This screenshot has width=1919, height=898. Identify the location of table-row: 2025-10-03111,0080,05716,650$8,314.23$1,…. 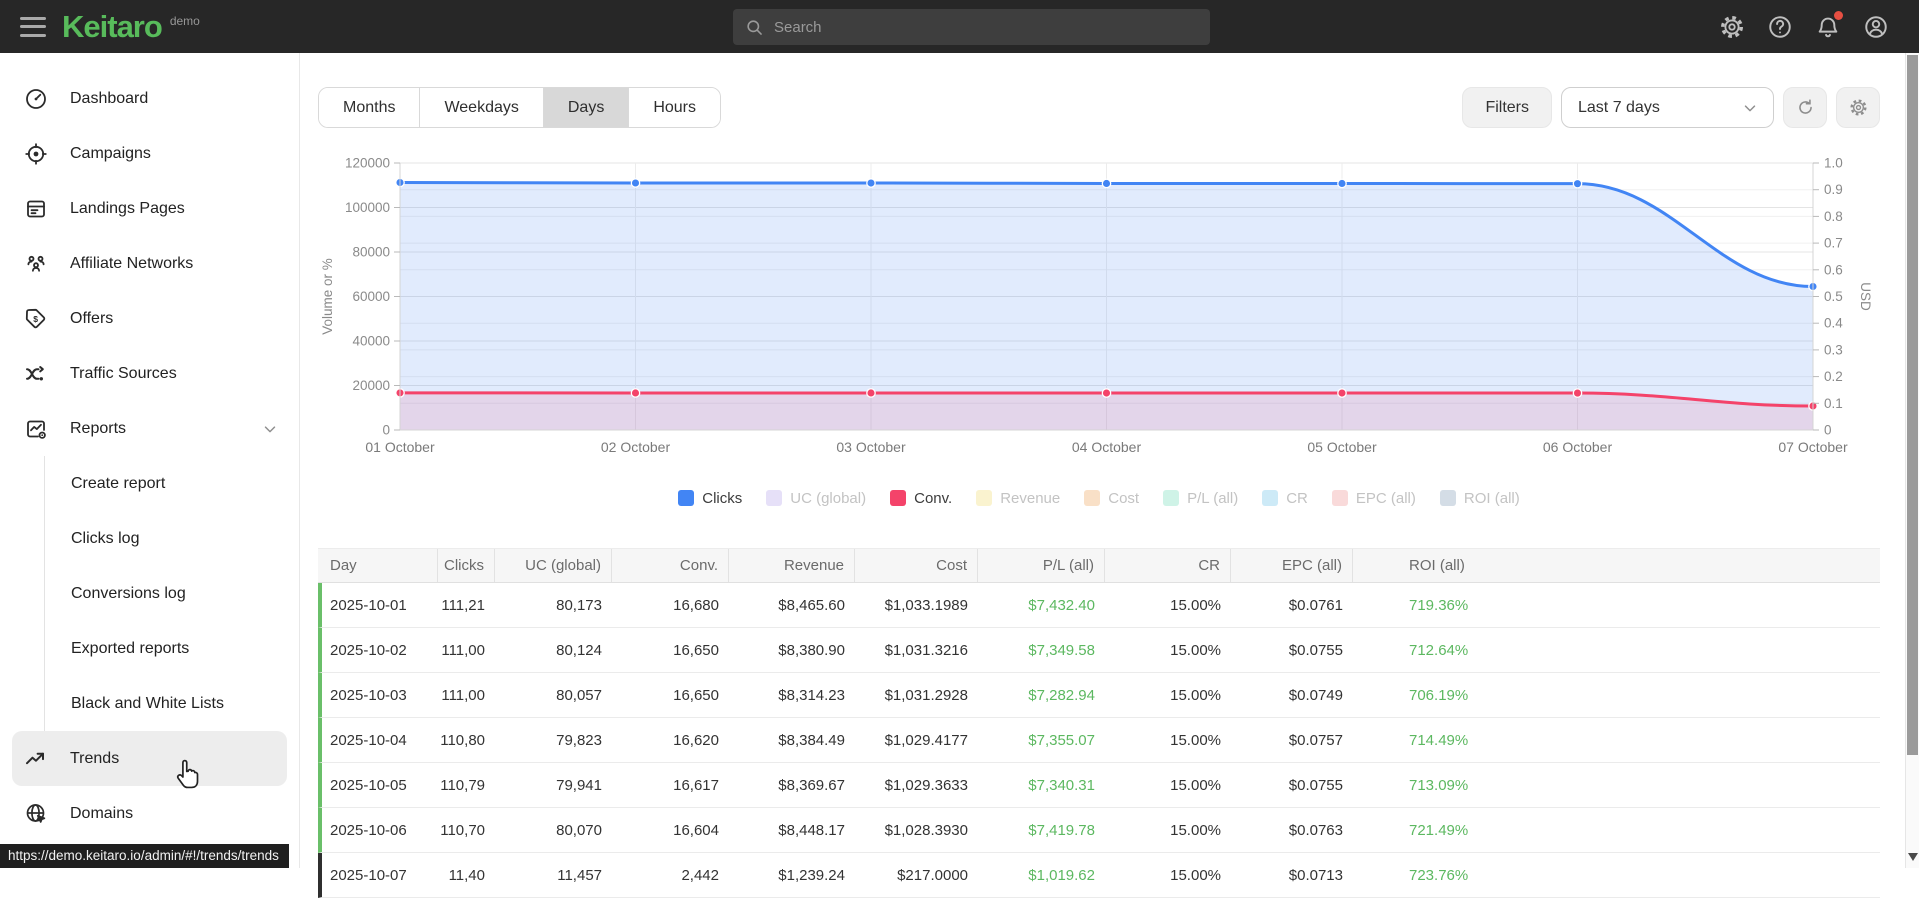
(1099, 695).